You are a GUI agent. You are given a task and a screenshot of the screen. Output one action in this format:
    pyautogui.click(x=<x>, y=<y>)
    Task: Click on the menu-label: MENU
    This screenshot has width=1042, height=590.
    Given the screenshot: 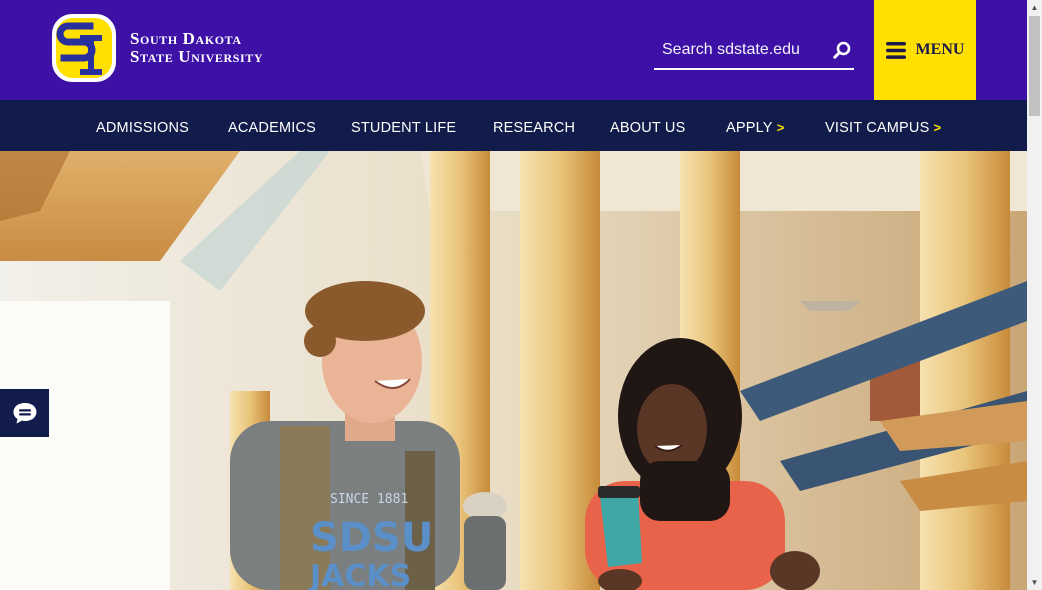 What is the action you would take?
    pyautogui.click(x=940, y=49)
    